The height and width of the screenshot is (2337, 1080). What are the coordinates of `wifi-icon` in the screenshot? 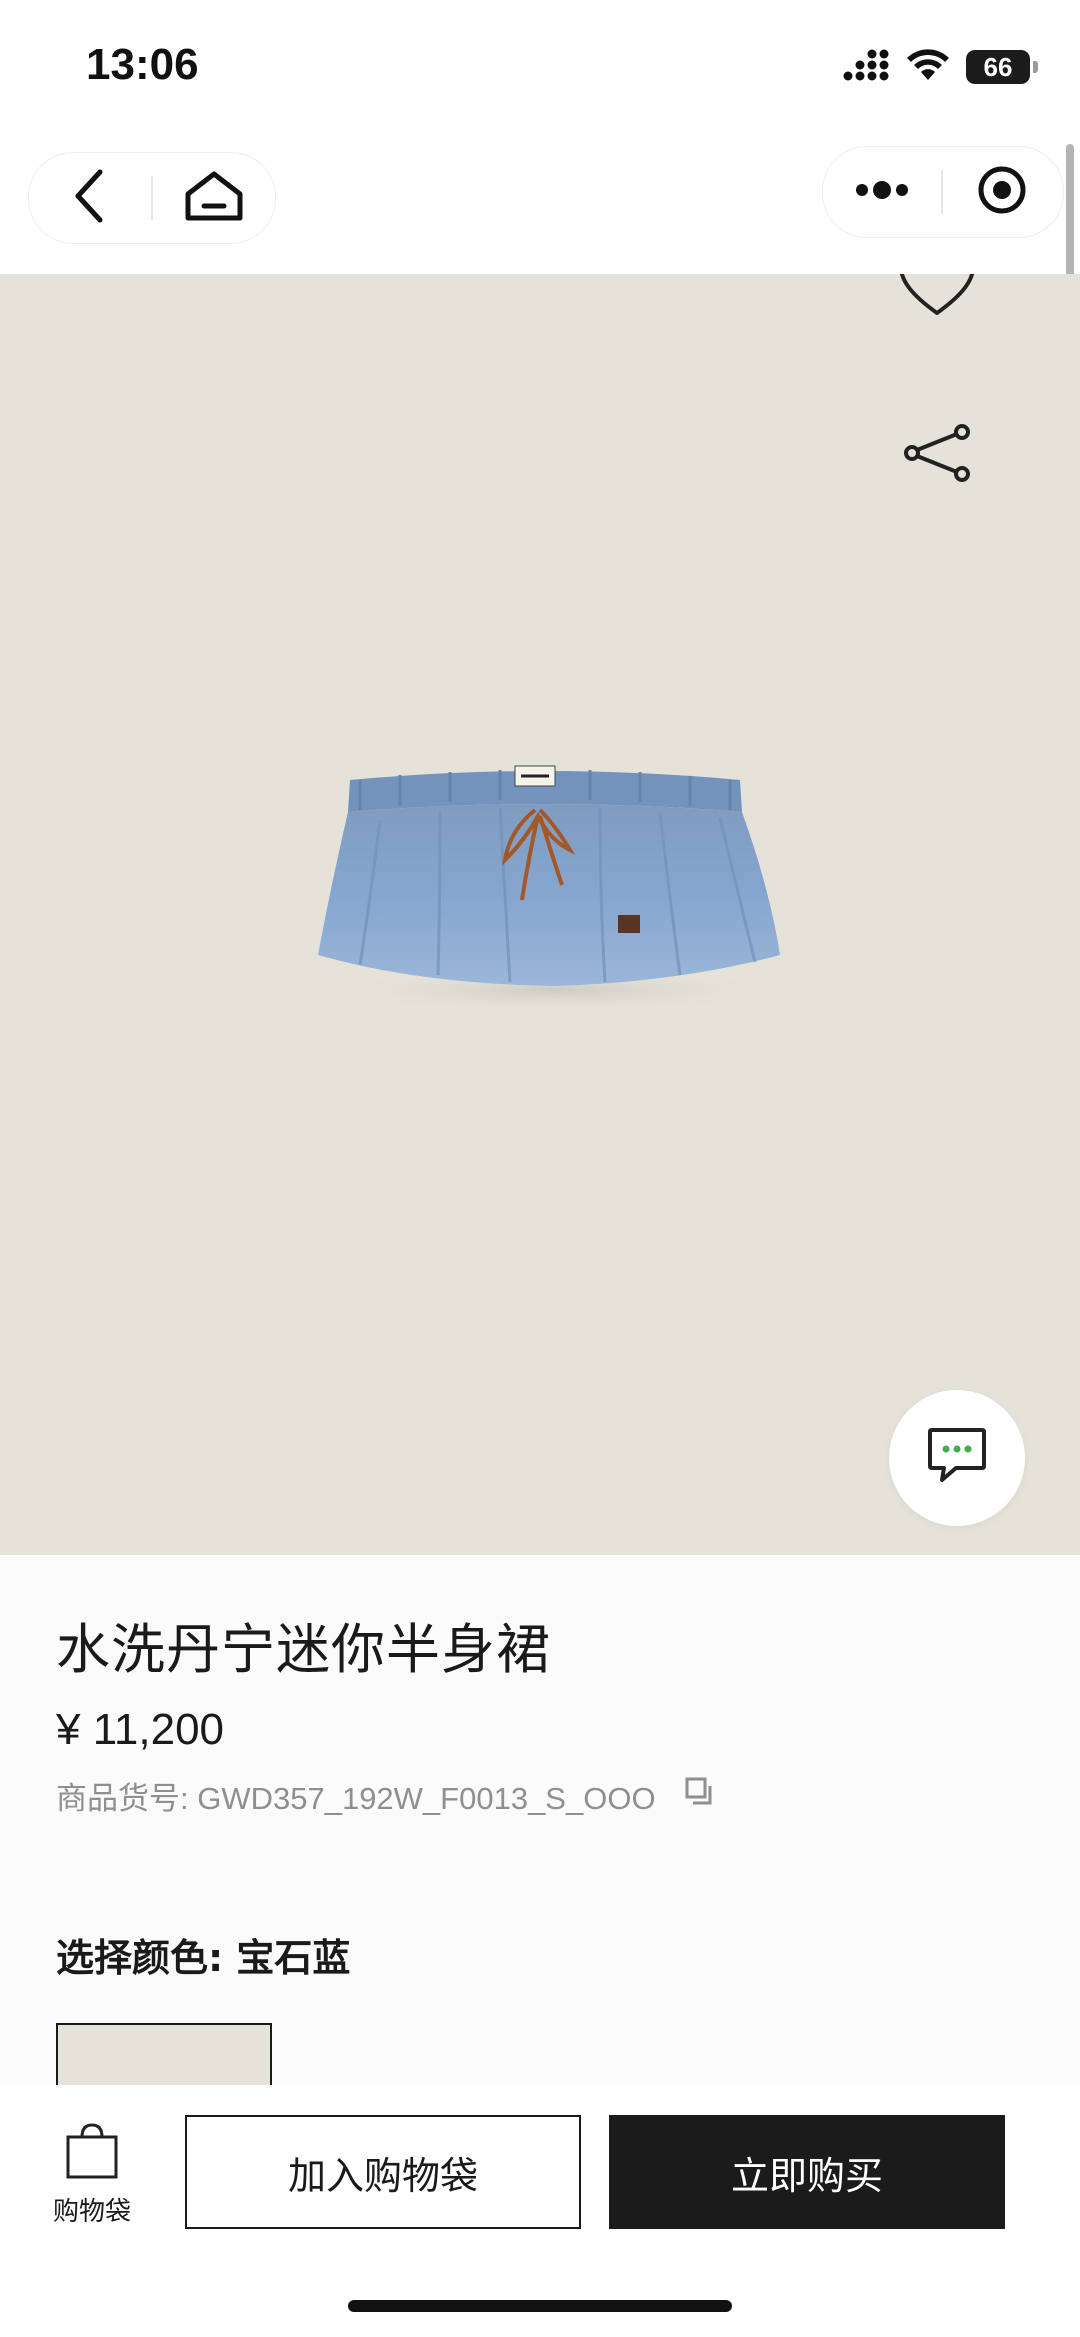 It's located at (928, 67).